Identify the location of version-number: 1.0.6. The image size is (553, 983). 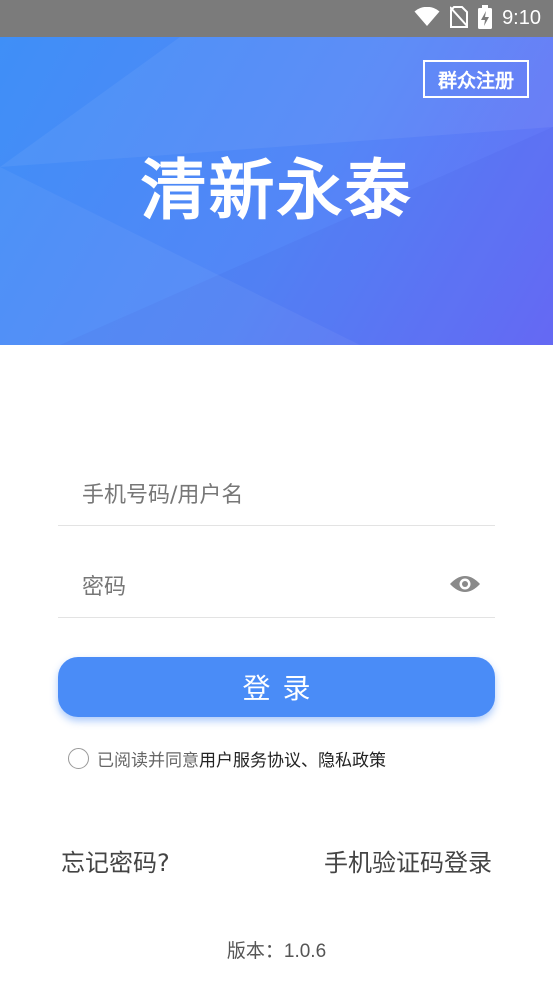
(305, 951).